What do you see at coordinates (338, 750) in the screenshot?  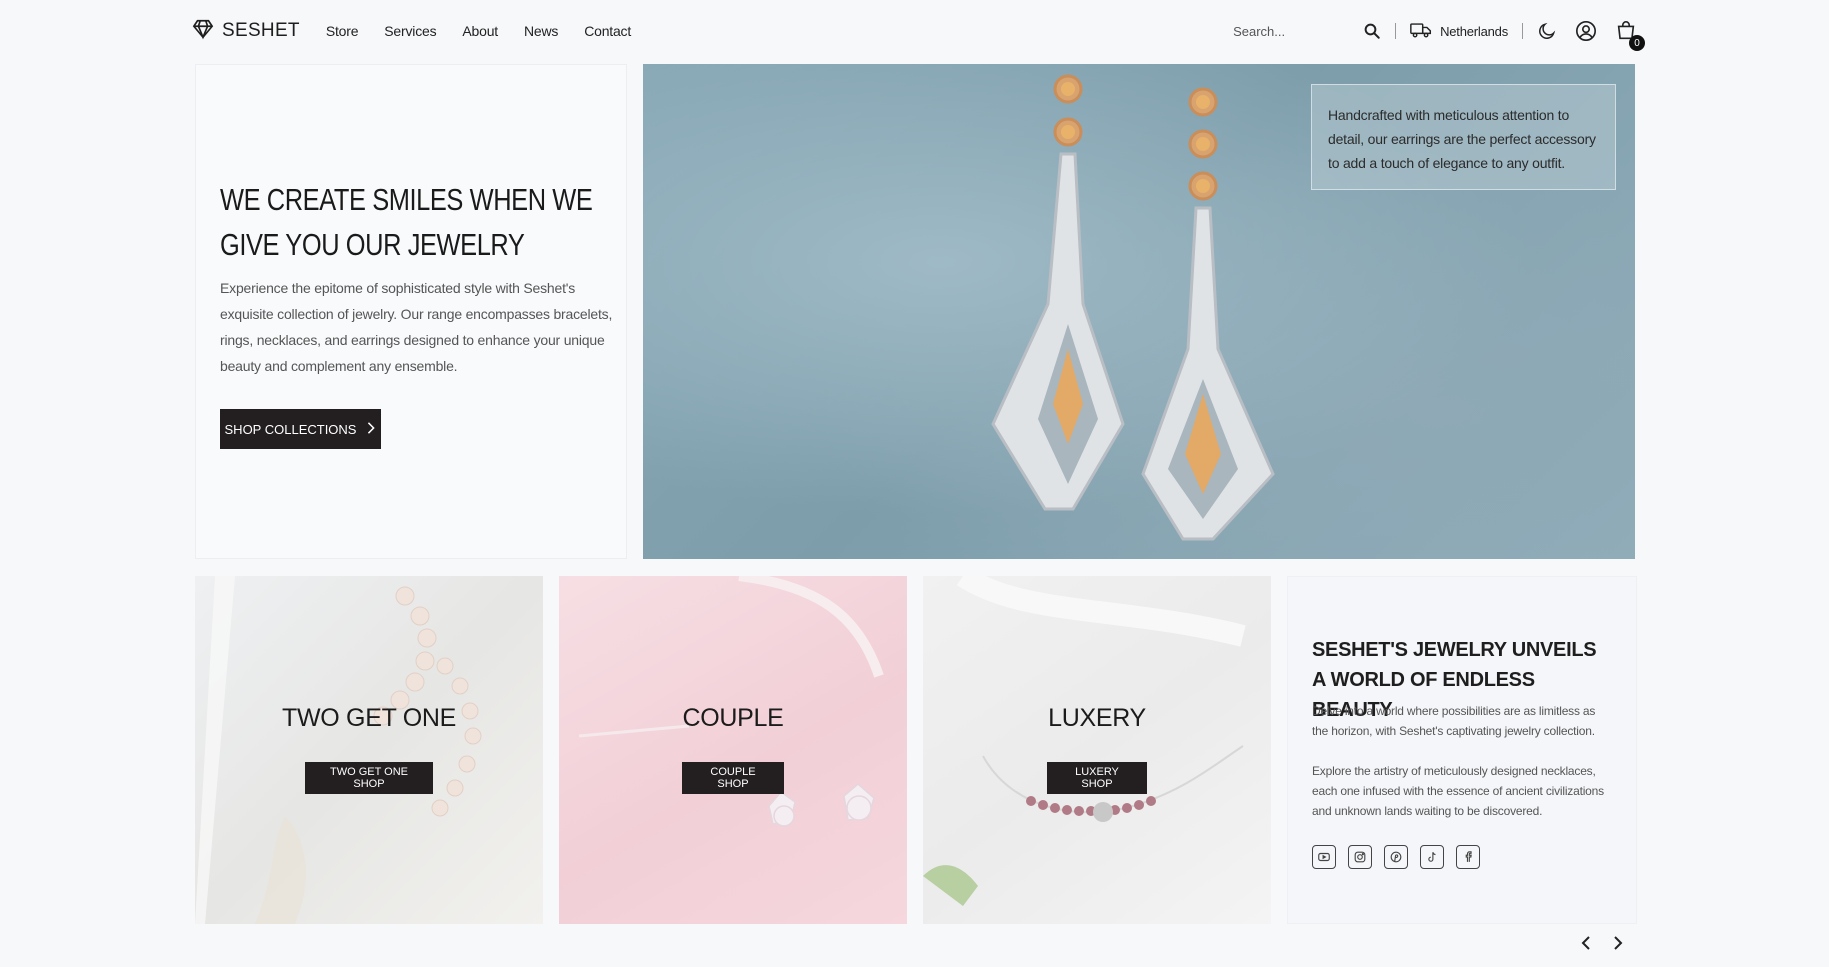 I see `pearls-illustration` at bounding box center [338, 750].